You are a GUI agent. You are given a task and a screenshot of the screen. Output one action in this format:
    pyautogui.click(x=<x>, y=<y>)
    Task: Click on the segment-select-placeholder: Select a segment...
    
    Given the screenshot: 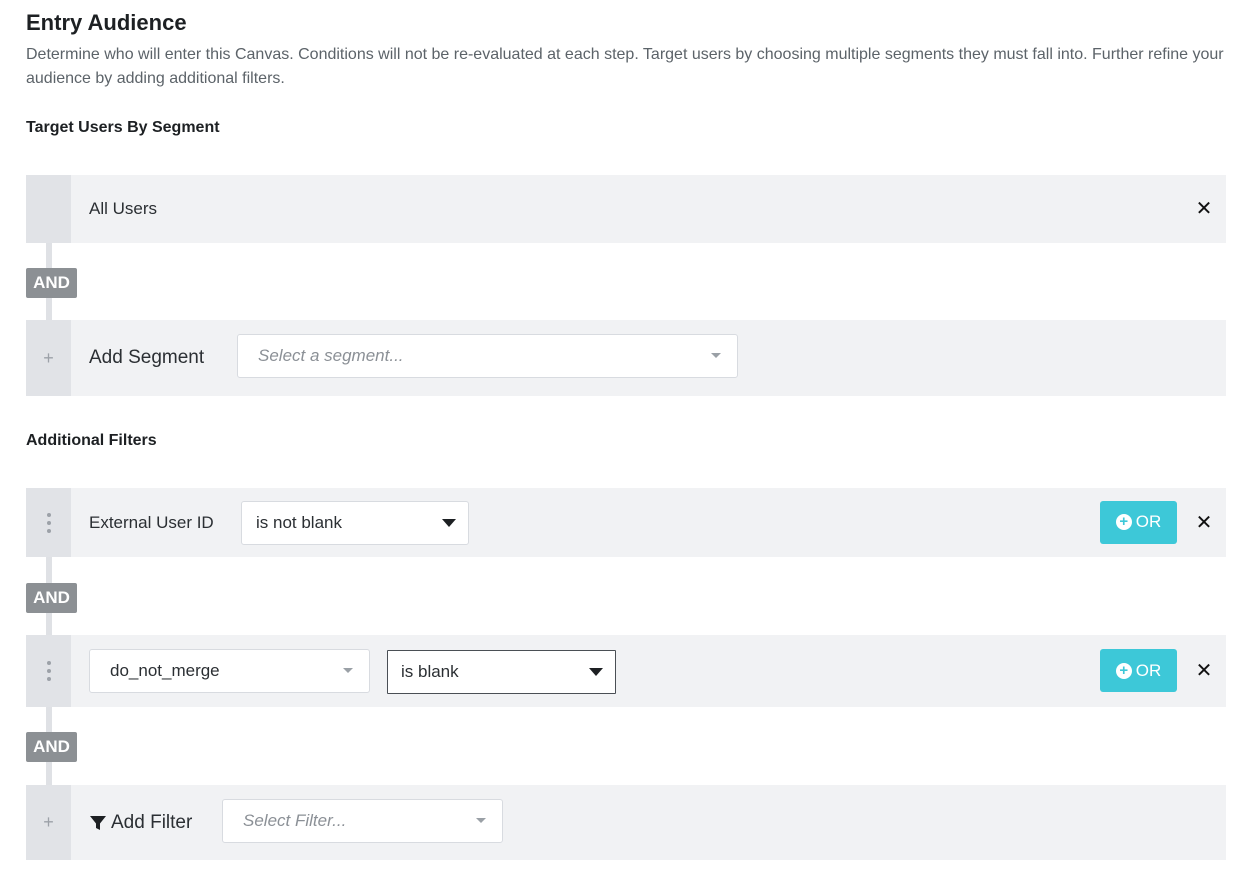 What is the action you would take?
    pyautogui.click(x=331, y=355)
    